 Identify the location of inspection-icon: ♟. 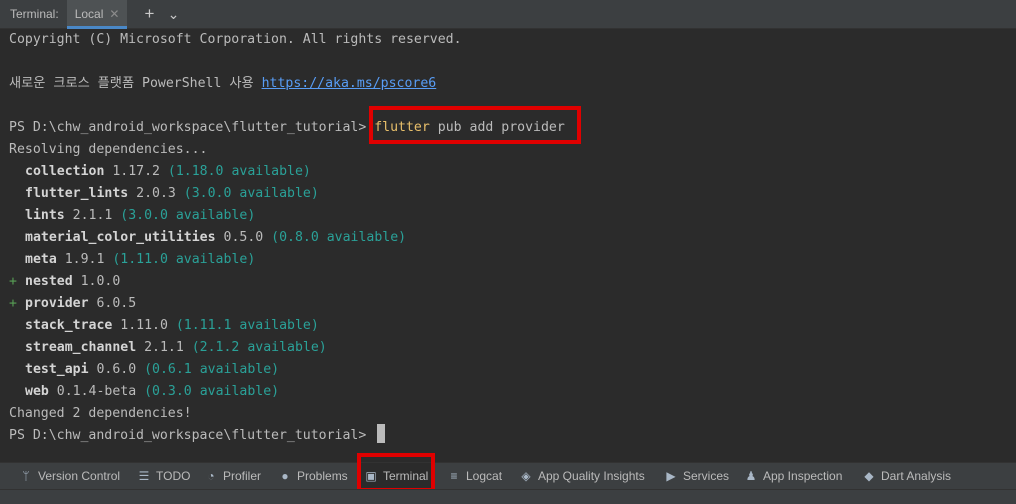
(751, 476).